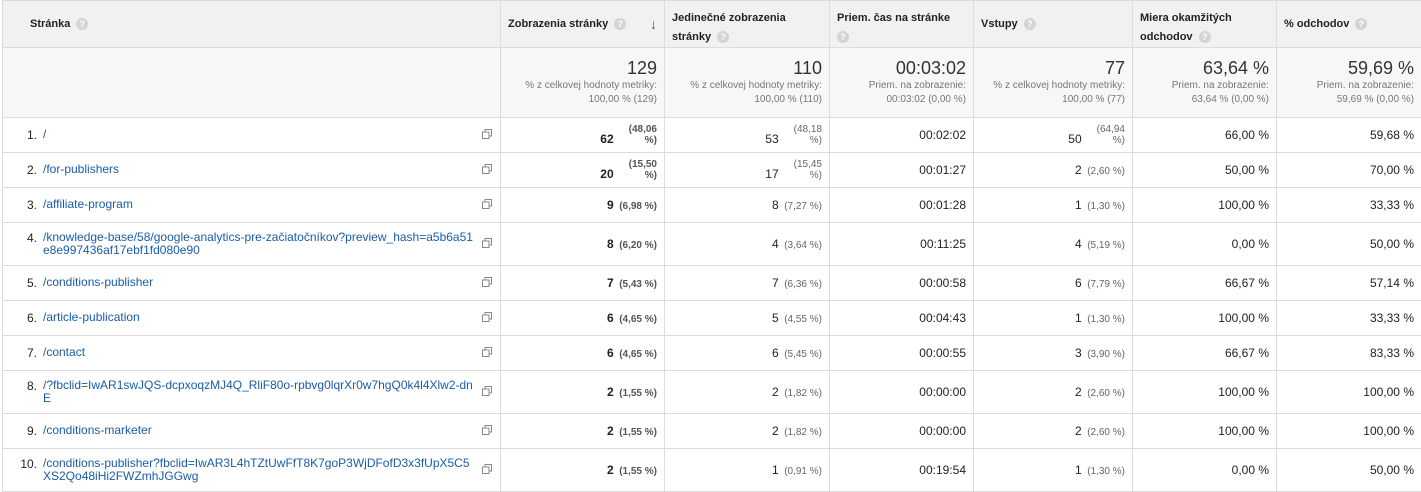  Describe the element at coordinates (1205, 353) in the screenshot. I see `bounce-rate-cell: 66,67 %` at that location.